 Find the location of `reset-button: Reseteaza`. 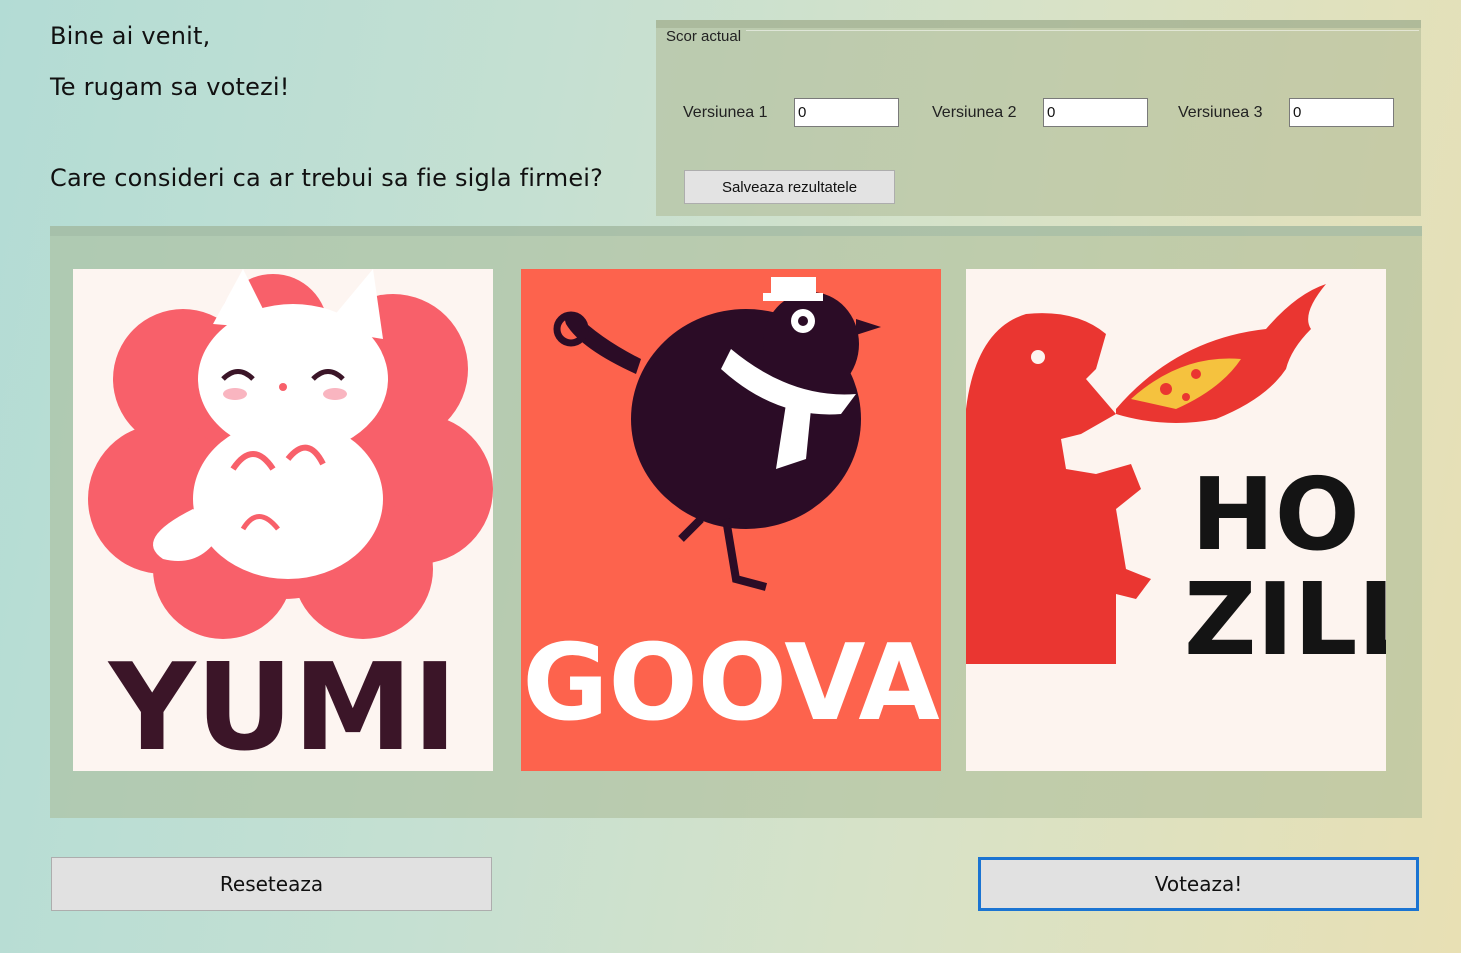

reset-button: Reseteaza is located at coordinates (271, 884).